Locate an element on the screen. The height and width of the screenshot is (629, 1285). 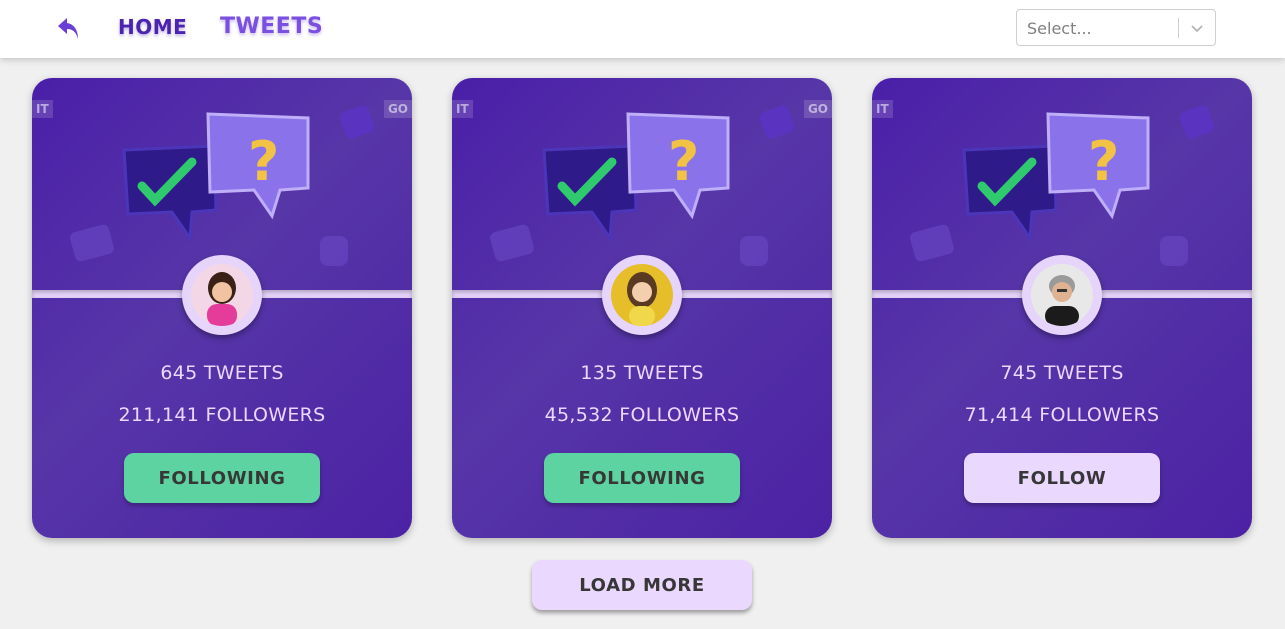
followers-count: 211,141 FOLLOWERS is located at coordinates (222, 415).